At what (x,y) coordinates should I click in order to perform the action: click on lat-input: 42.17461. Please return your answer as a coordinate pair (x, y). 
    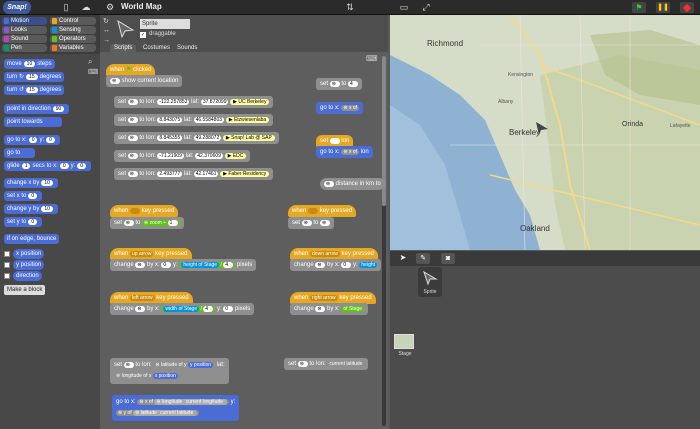
    Looking at the image, I should click on (206, 174).